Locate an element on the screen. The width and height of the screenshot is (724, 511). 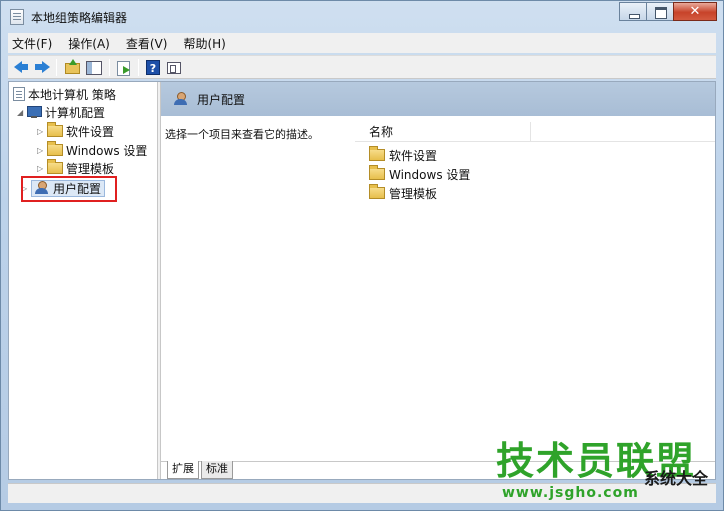
help-icon: ? is located at coordinates (153, 67).